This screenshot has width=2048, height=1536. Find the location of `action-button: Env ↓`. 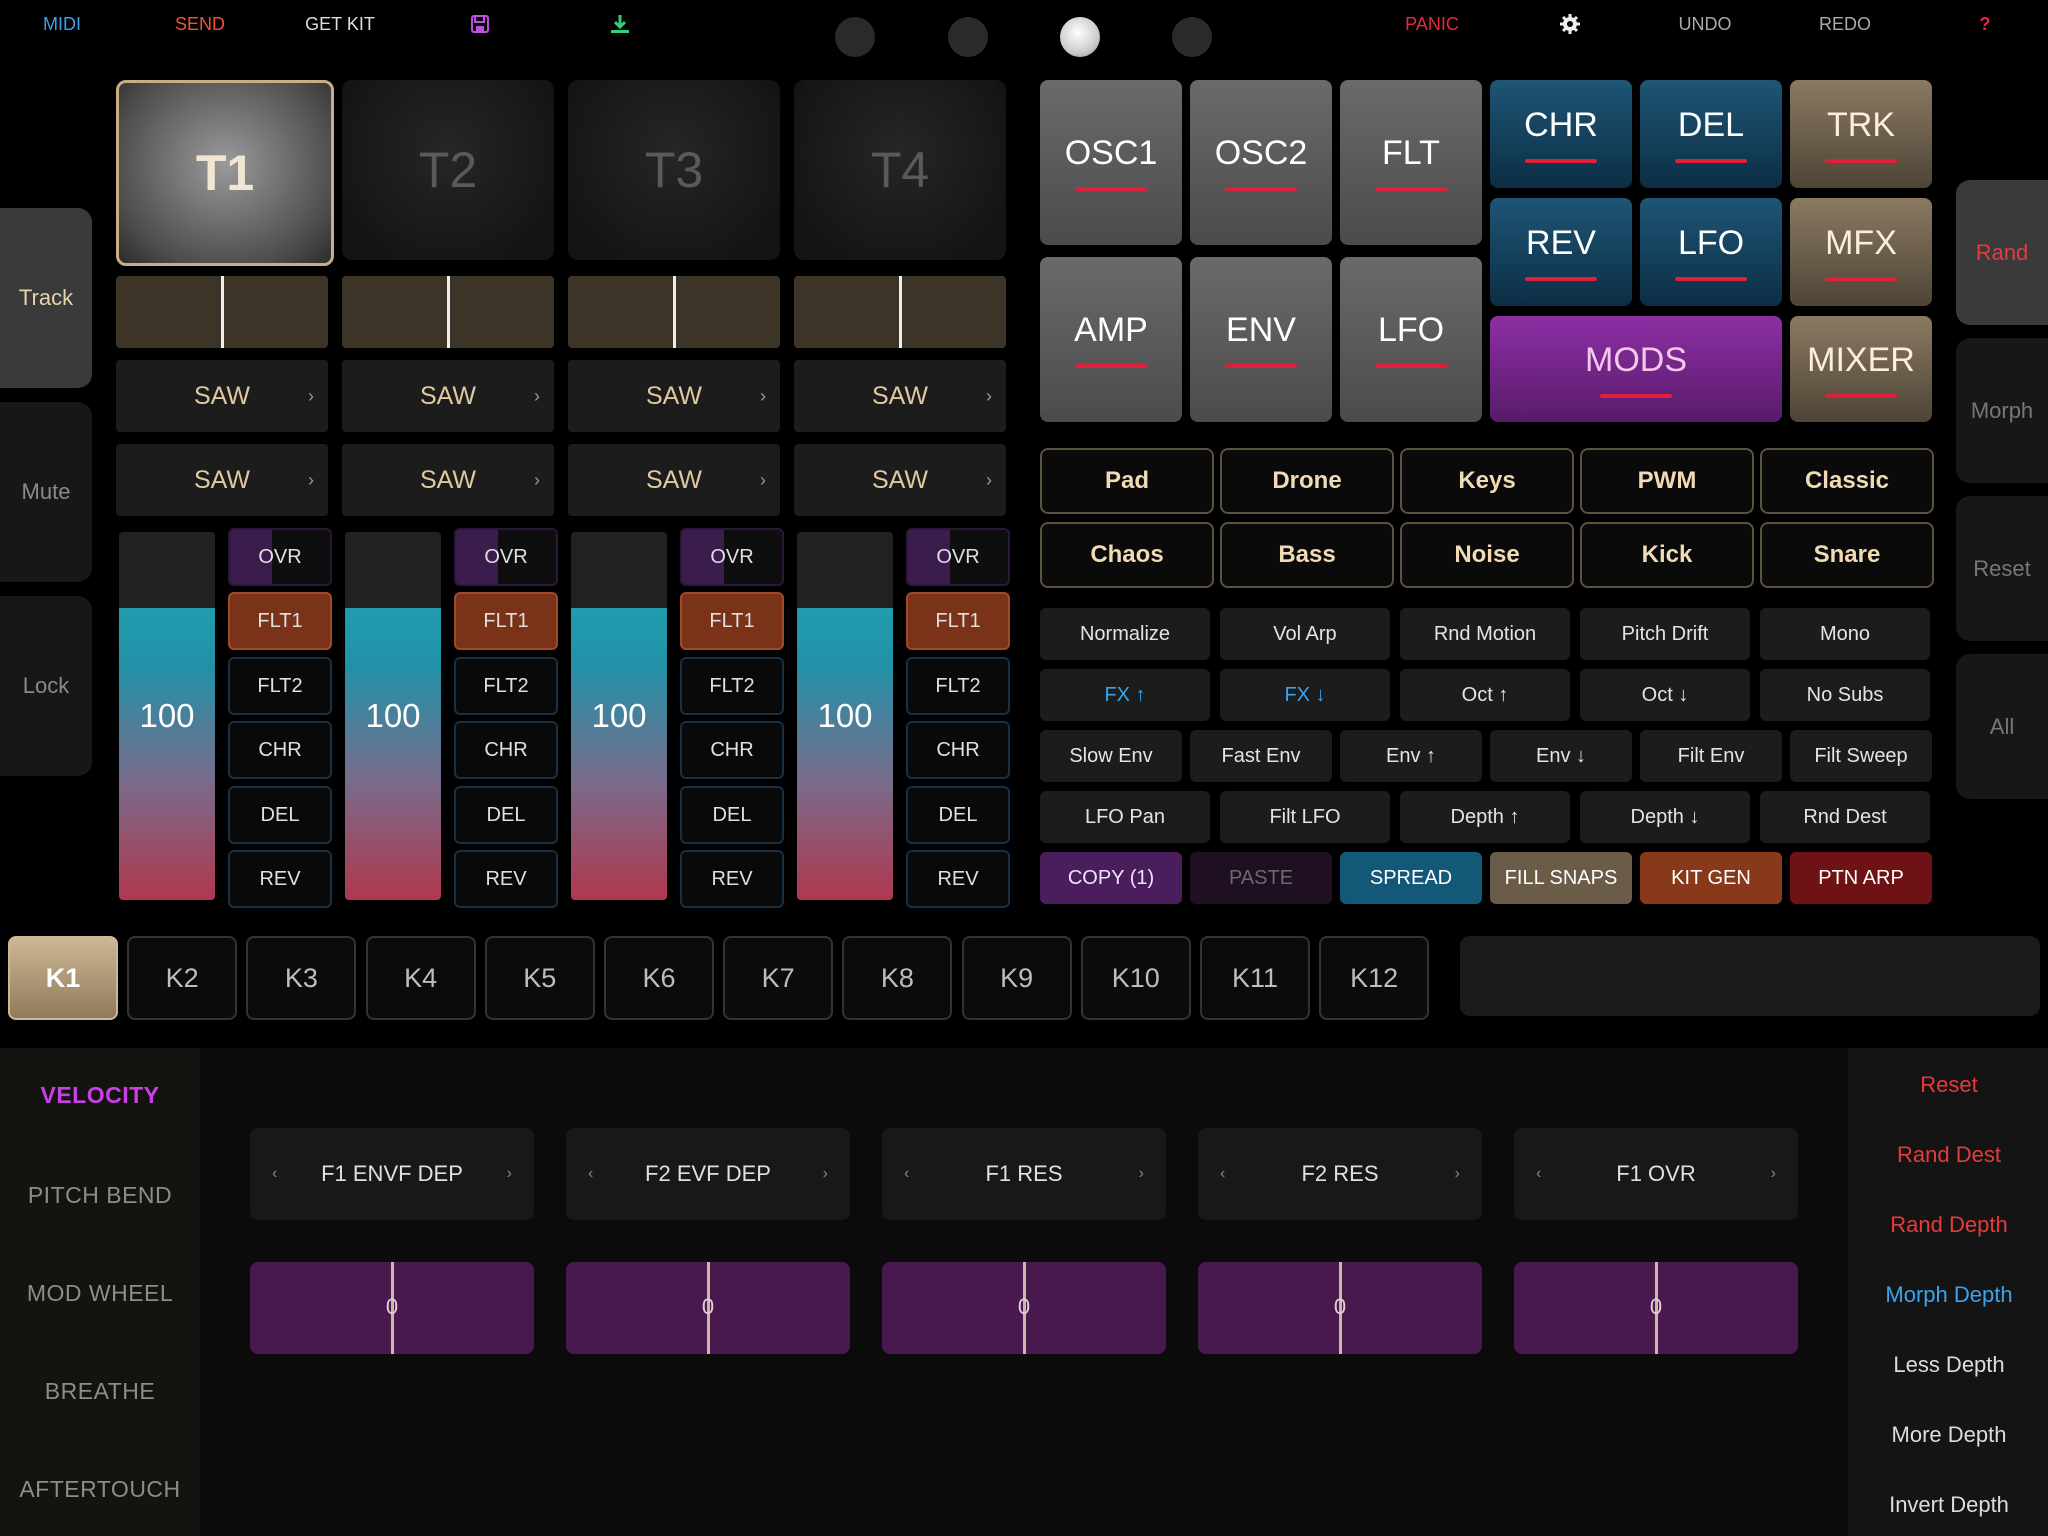

action-button: Env ↓ is located at coordinates (1561, 756).